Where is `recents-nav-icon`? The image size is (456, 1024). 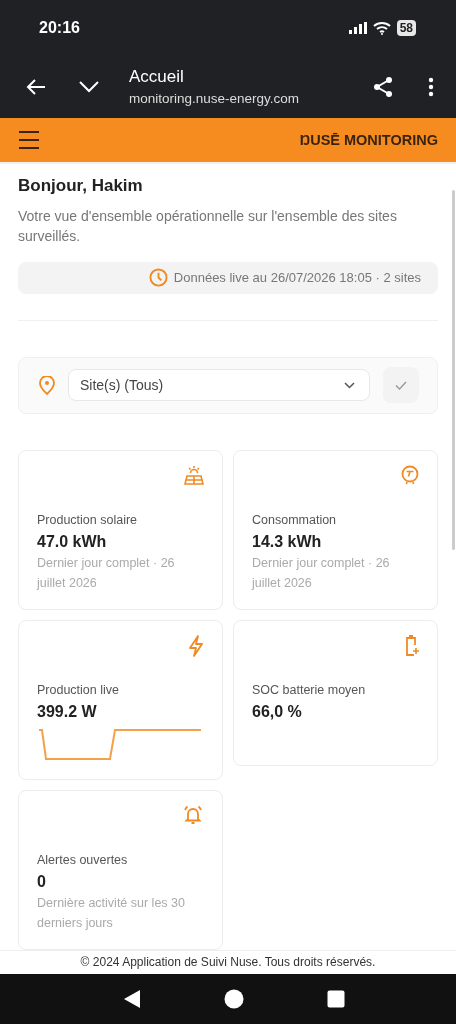
recents-nav-icon is located at coordinates (335, 999).